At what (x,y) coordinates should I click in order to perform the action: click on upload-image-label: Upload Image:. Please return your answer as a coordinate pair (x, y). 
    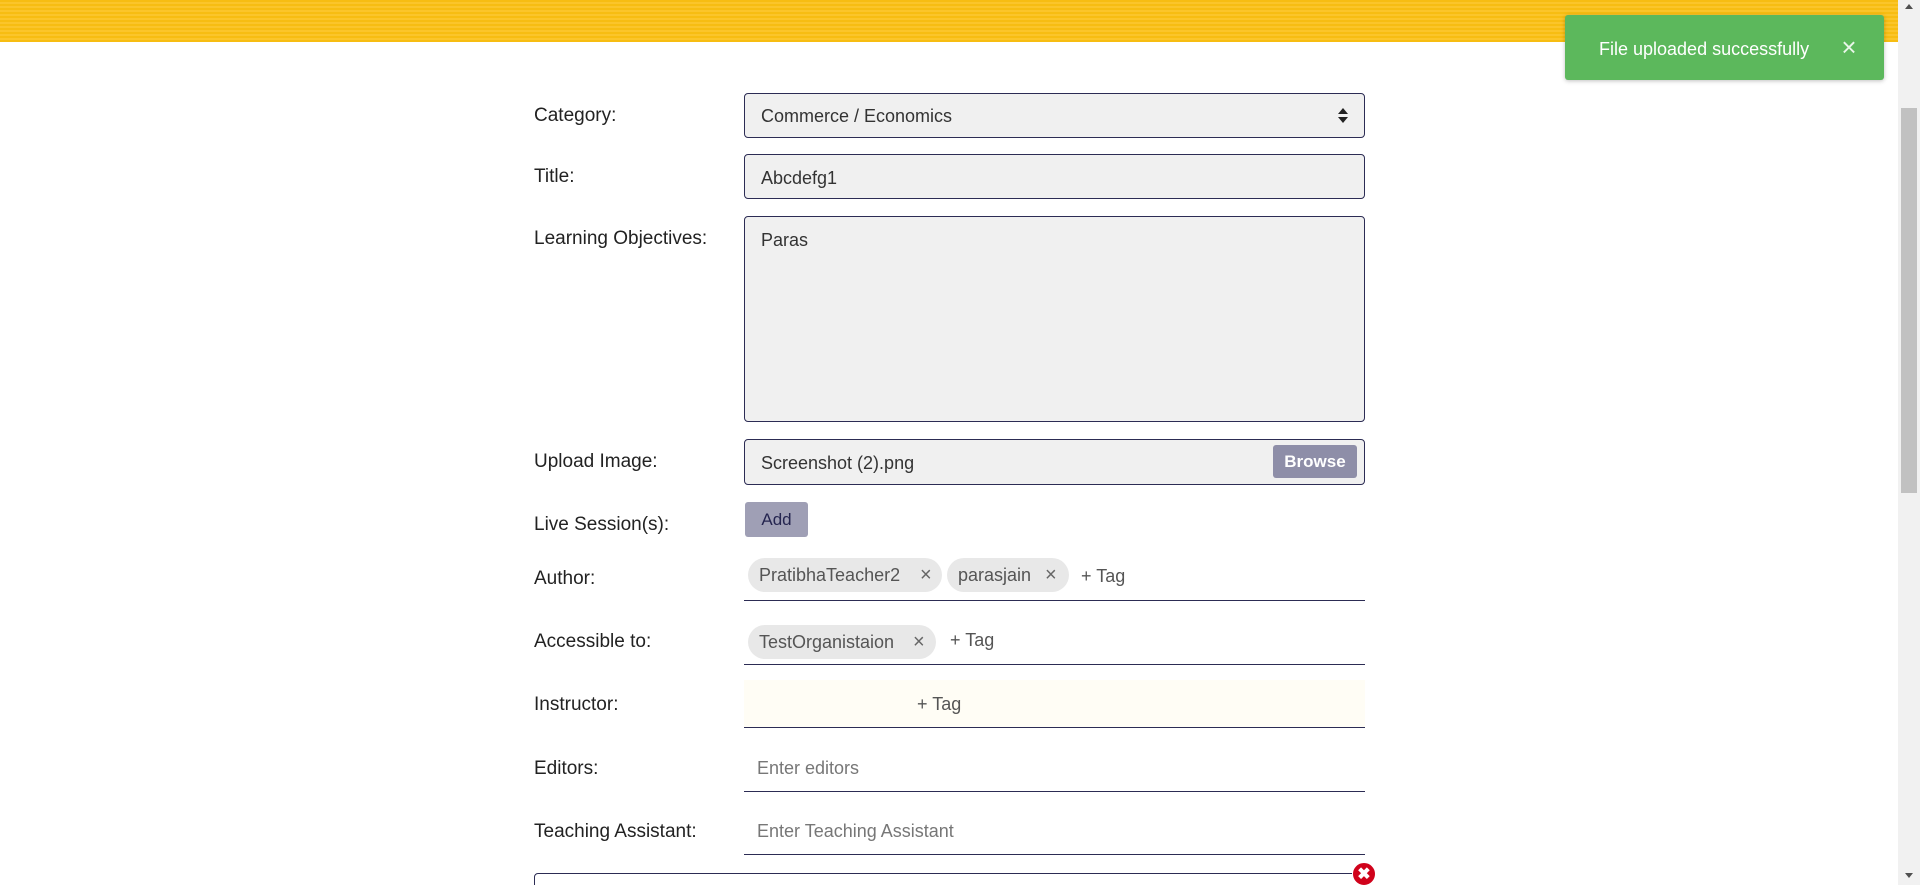
    Looking at the image, I should click on (596, 461).